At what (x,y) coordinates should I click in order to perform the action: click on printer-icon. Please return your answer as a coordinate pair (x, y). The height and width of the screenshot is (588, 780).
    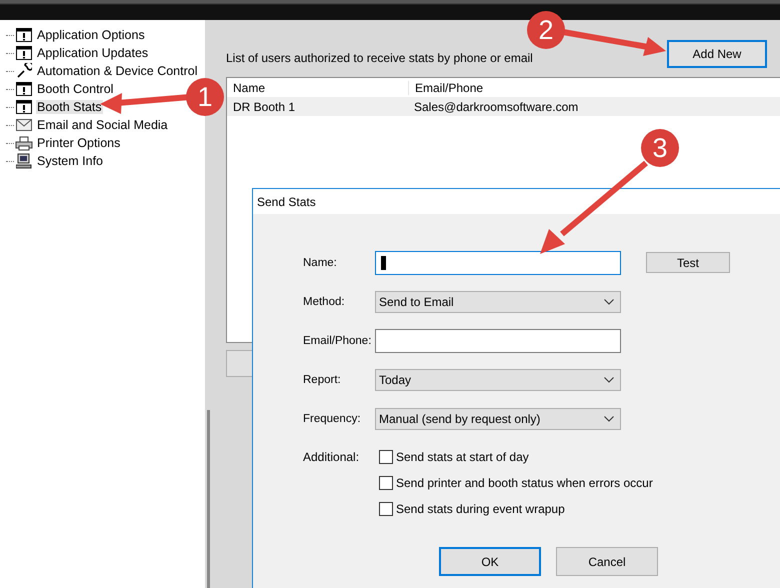
    Looking at the image, I should click on (24, 143).